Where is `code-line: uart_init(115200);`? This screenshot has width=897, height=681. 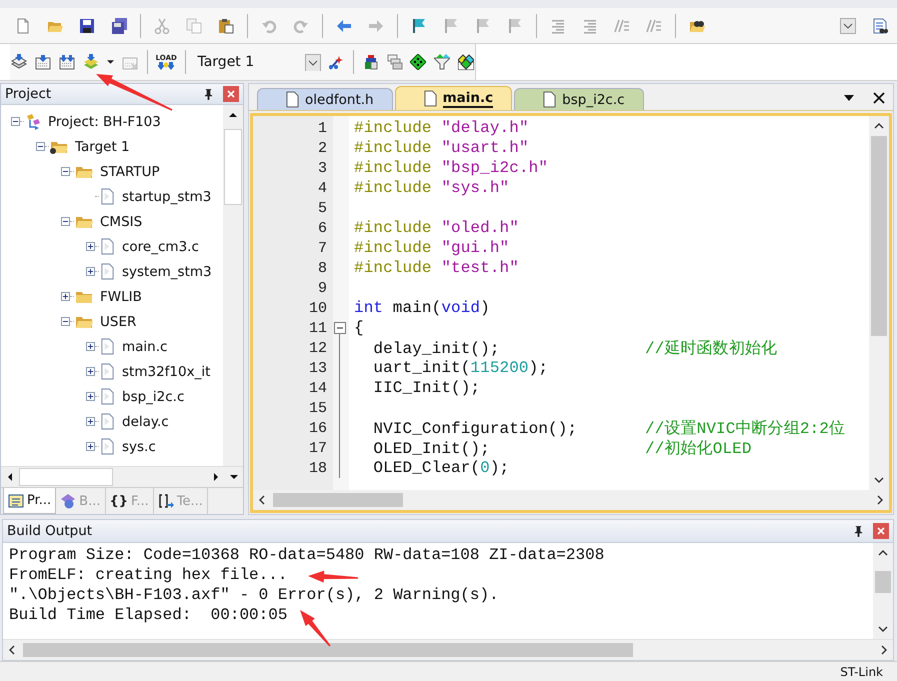
code-line: uart_init(115200); is located at coordinates (460, 368).